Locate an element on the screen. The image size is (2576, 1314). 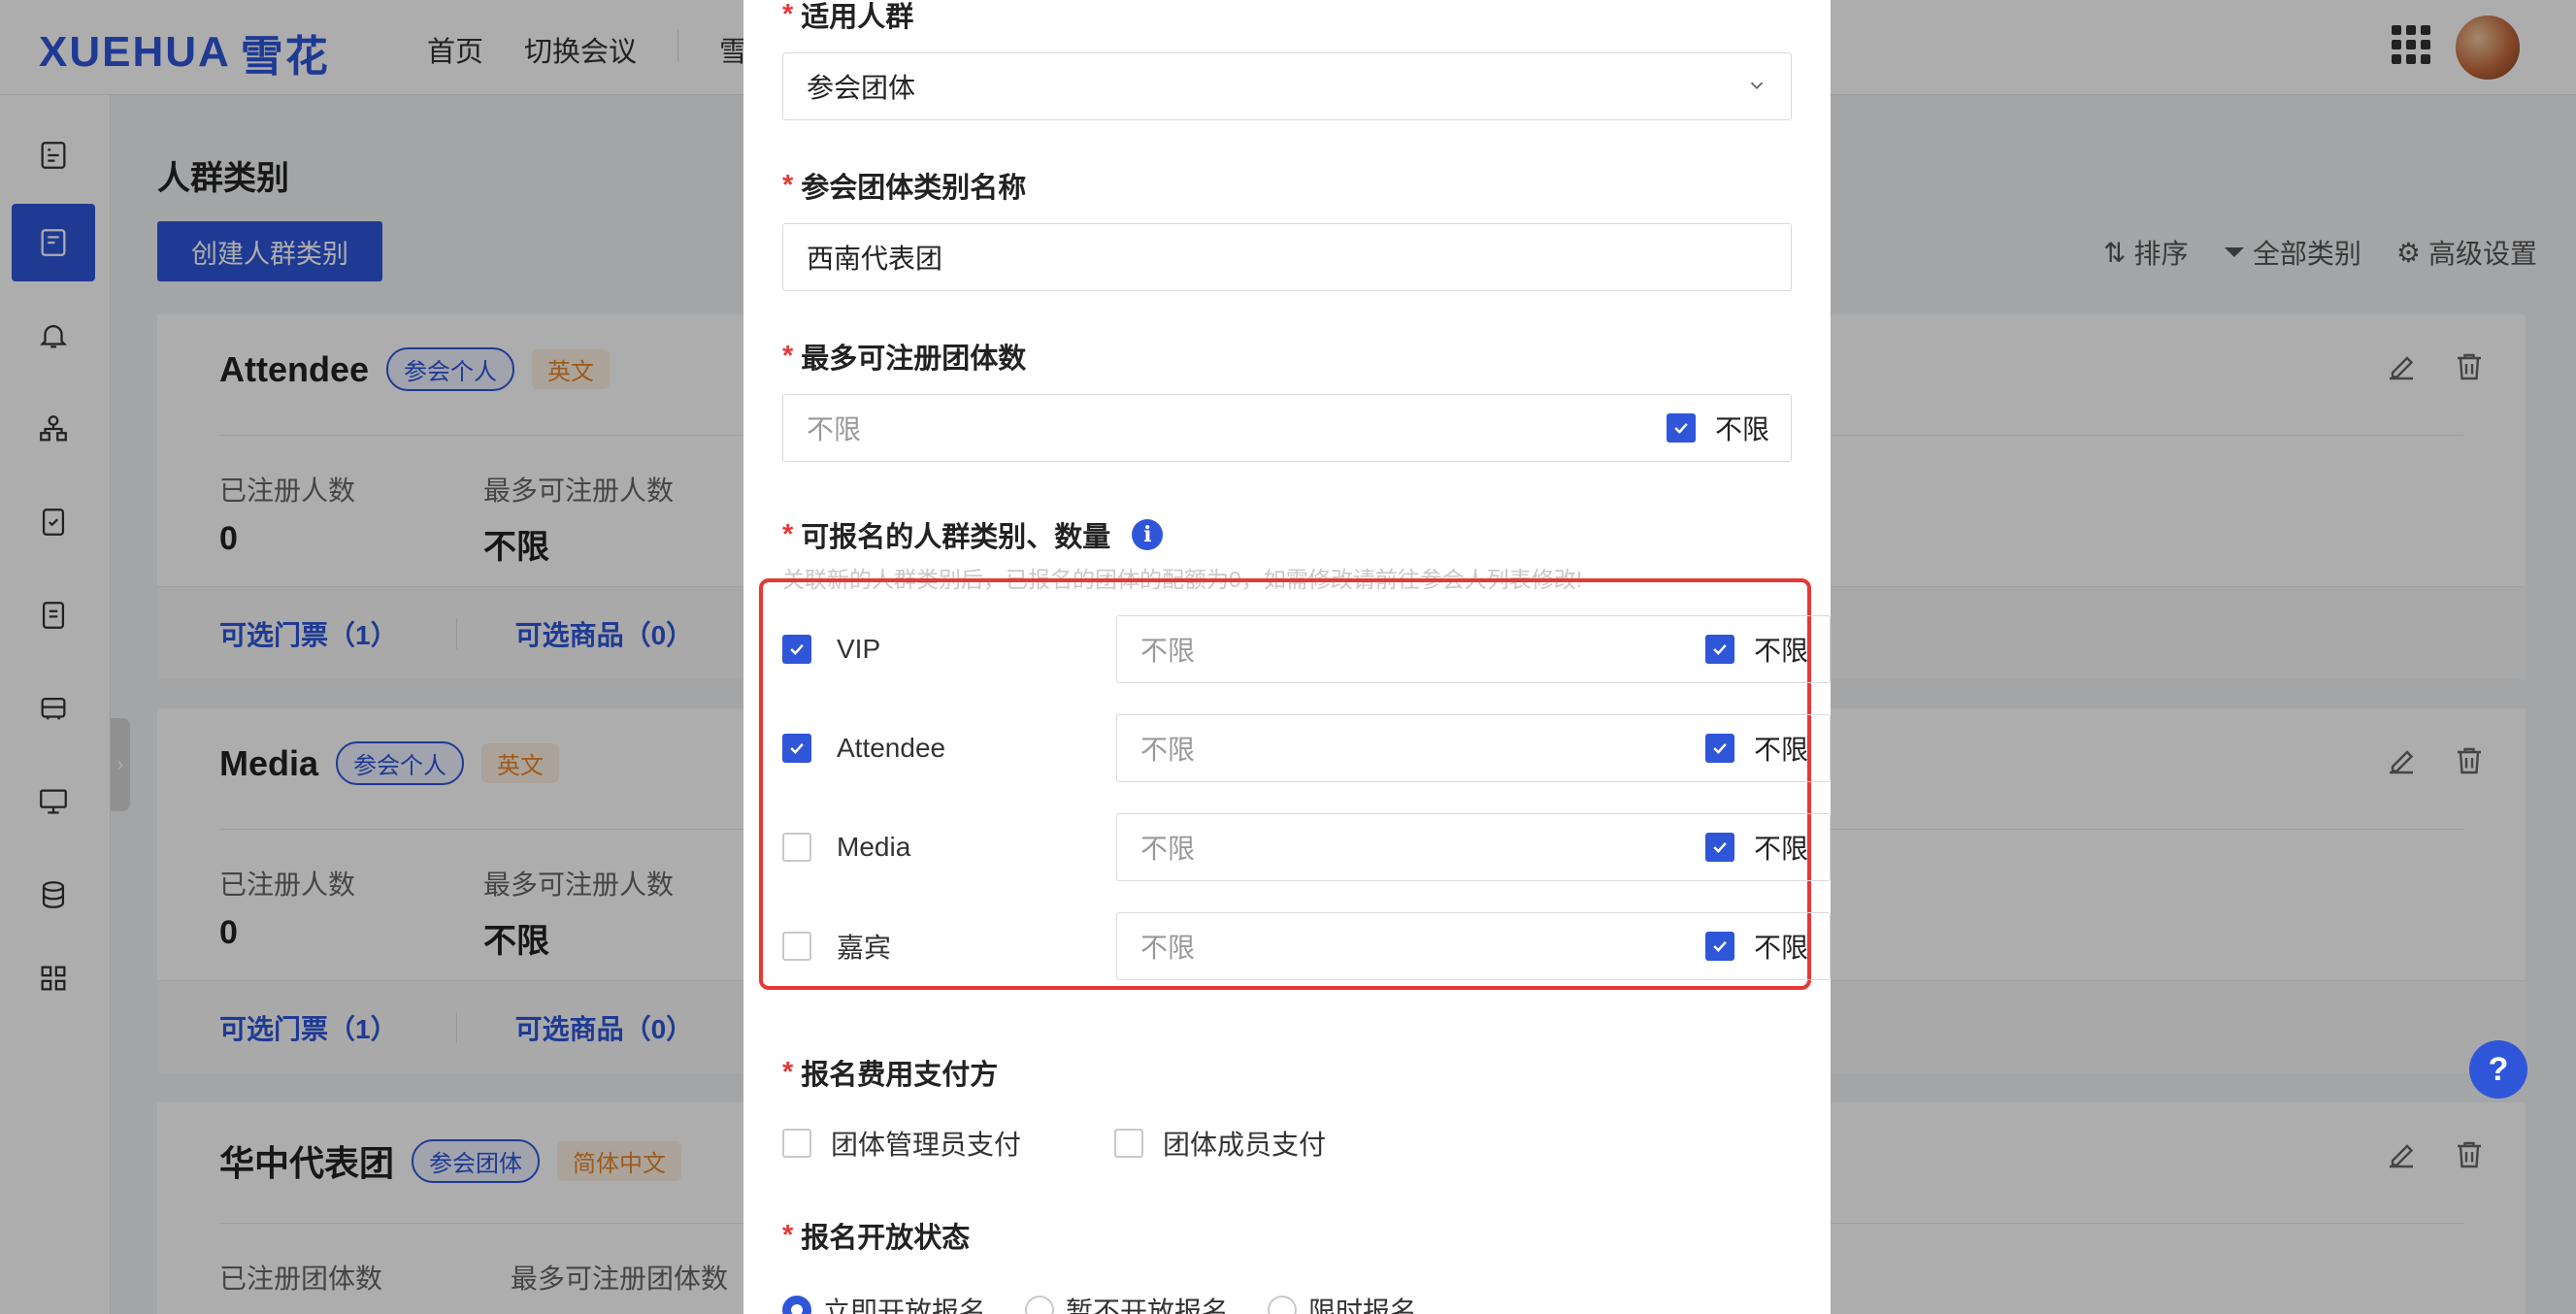
categories-label: * 可报名的人群类别、数量 i is located at coordinates (973, 535).